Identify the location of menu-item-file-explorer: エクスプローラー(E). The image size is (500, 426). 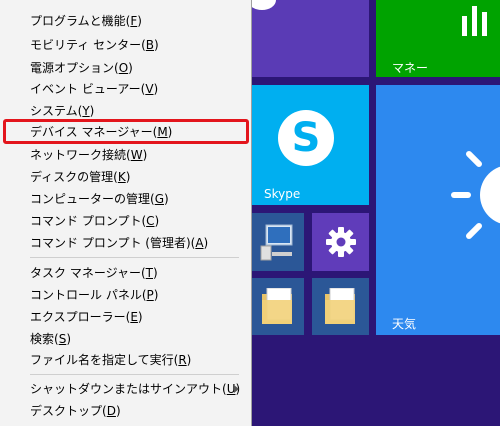
(86, 317).